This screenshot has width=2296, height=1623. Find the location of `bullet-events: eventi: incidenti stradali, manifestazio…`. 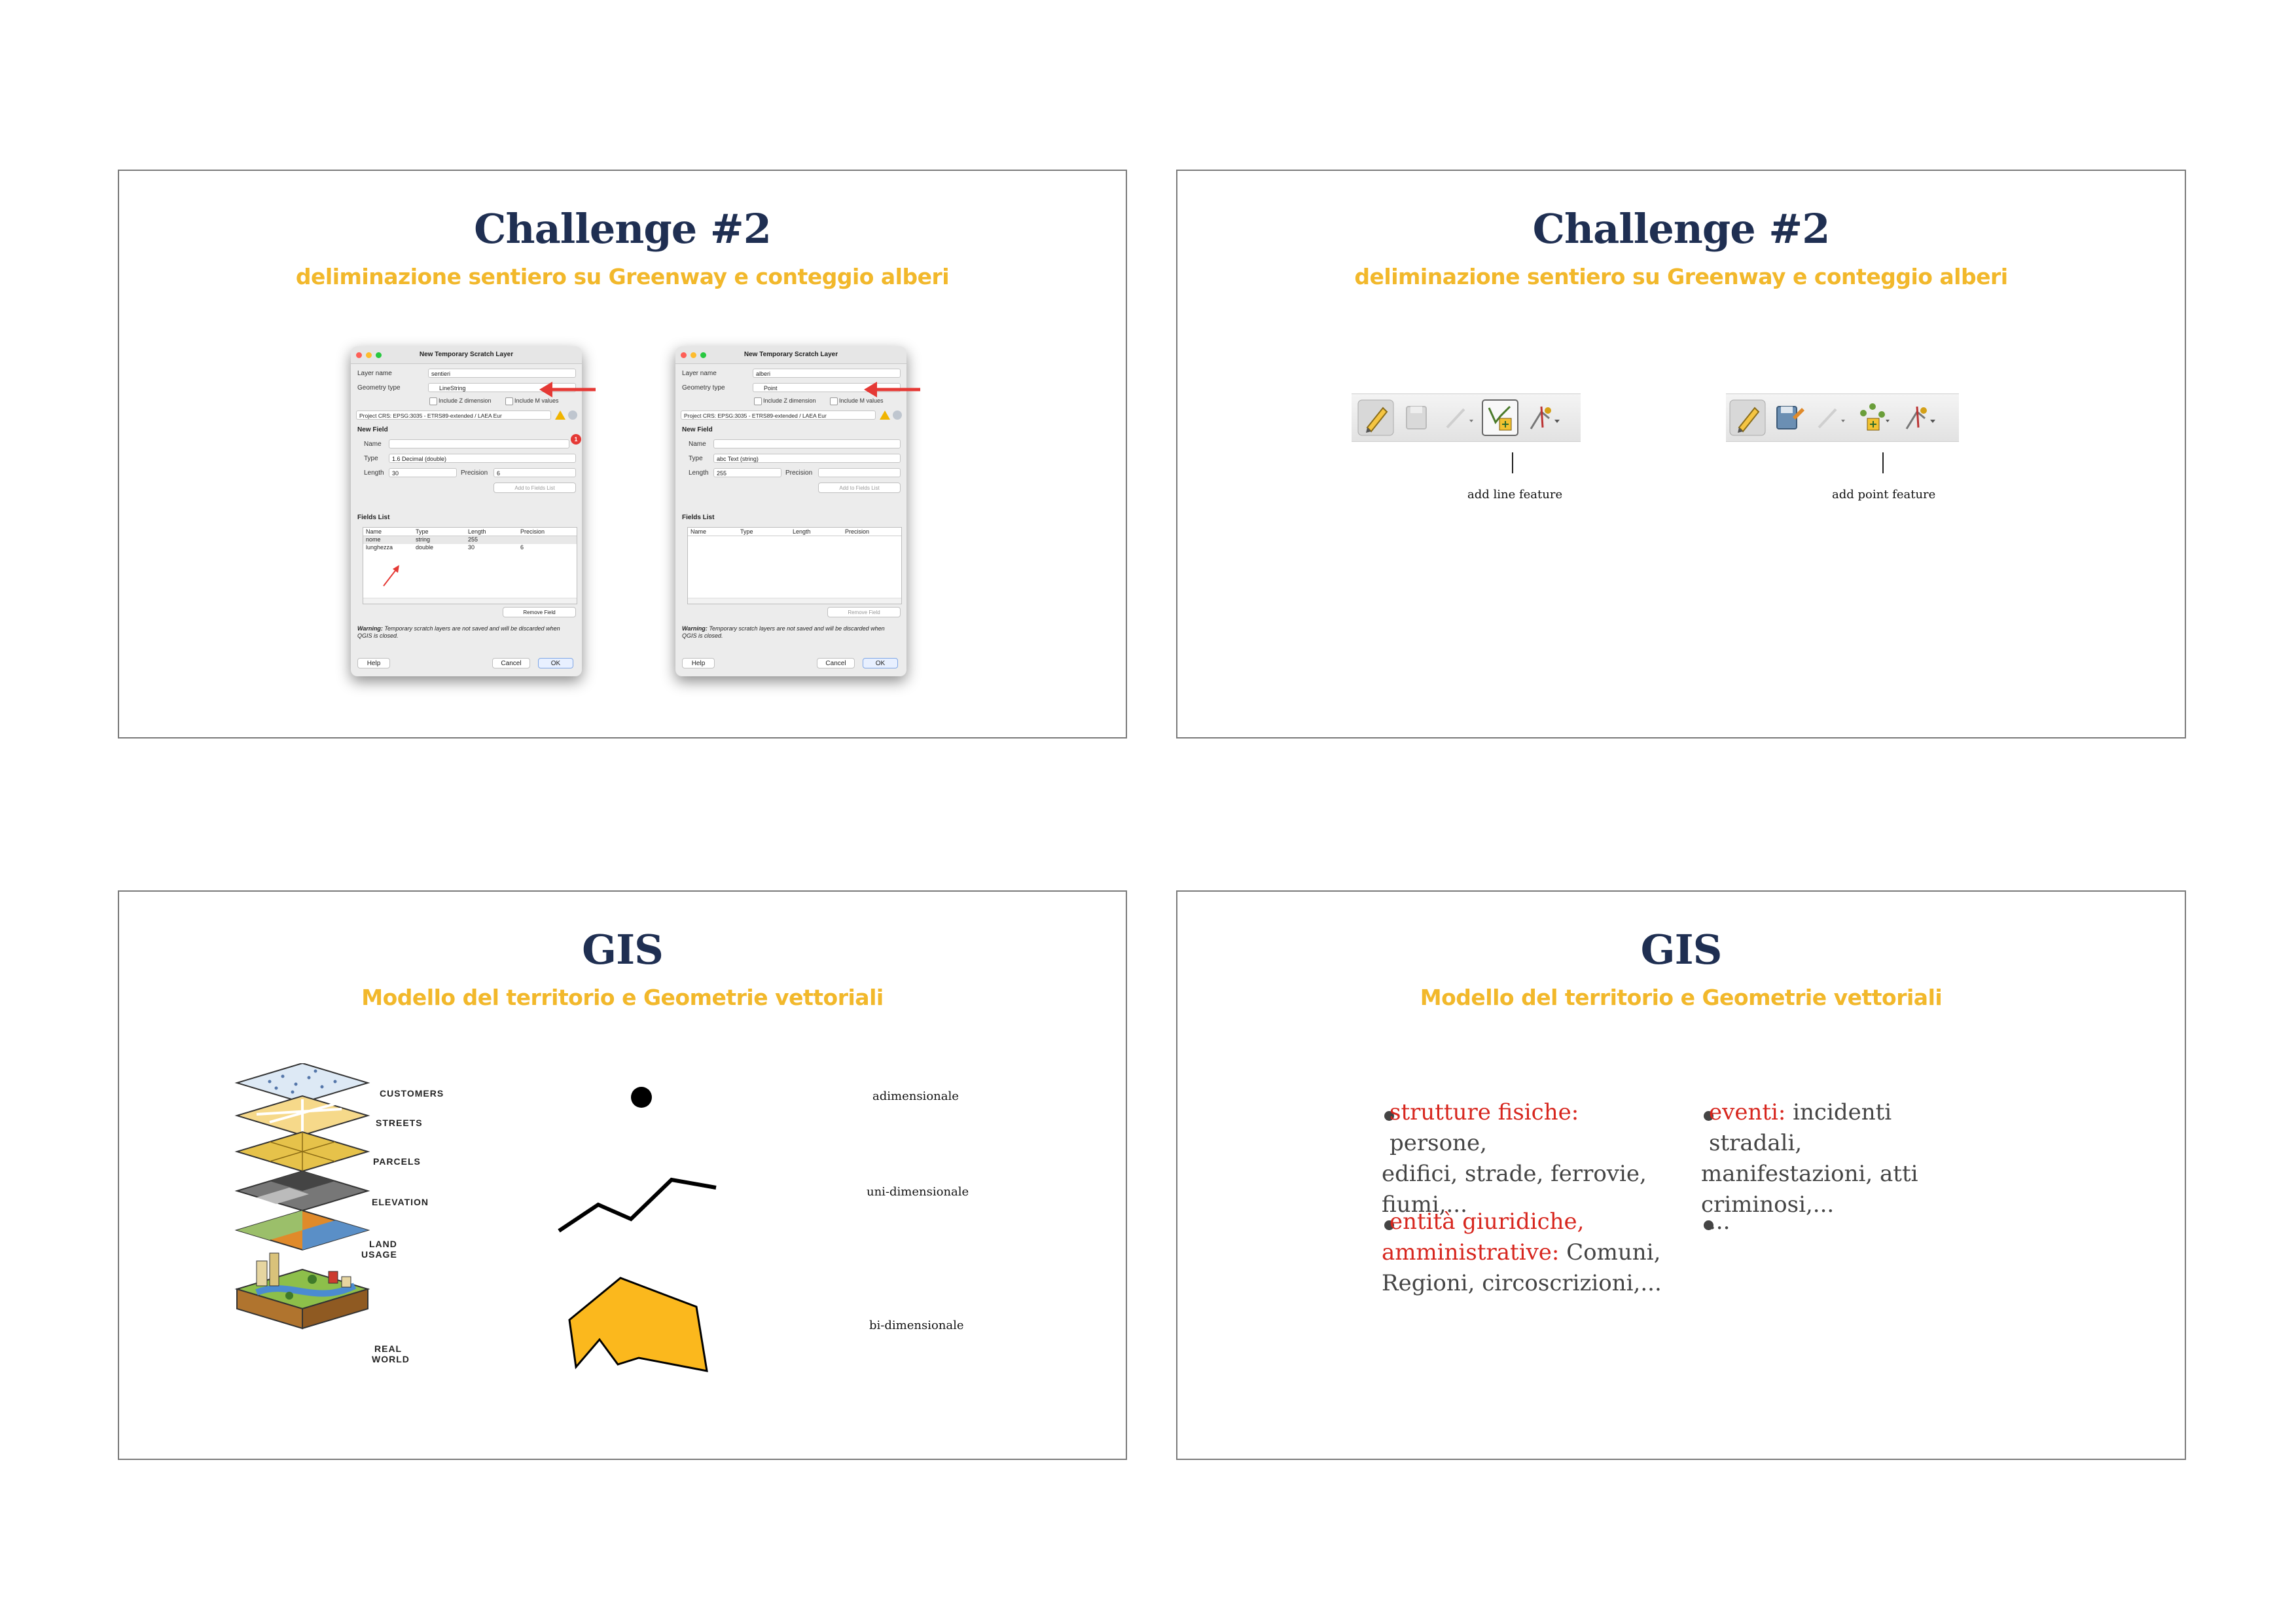

bullet-events: eventi: incidenti stradali, manifestazio… is located at coordinates (1845, 1158).